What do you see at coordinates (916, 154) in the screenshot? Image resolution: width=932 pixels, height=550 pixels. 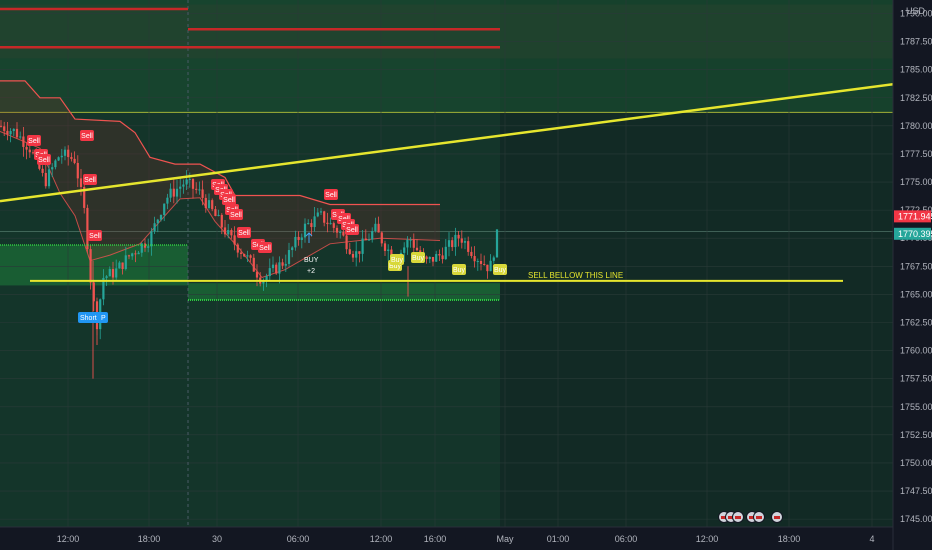 I see `y-tick-label: 1777.500` at bounding box center [916, 154].